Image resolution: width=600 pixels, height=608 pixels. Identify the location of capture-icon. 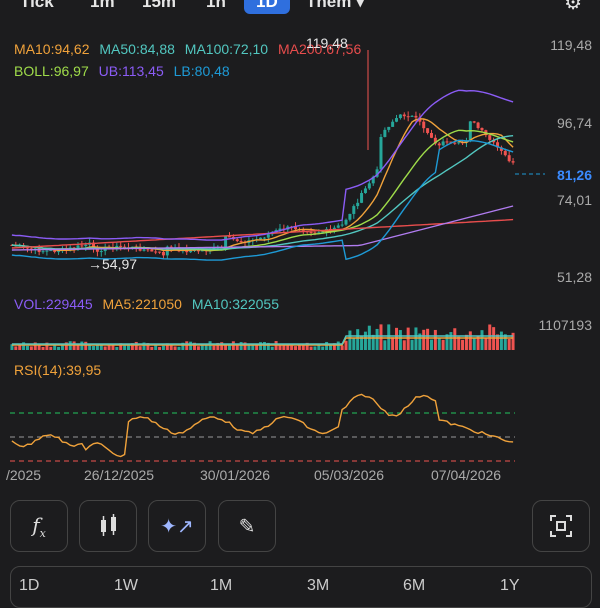
(561, 526).